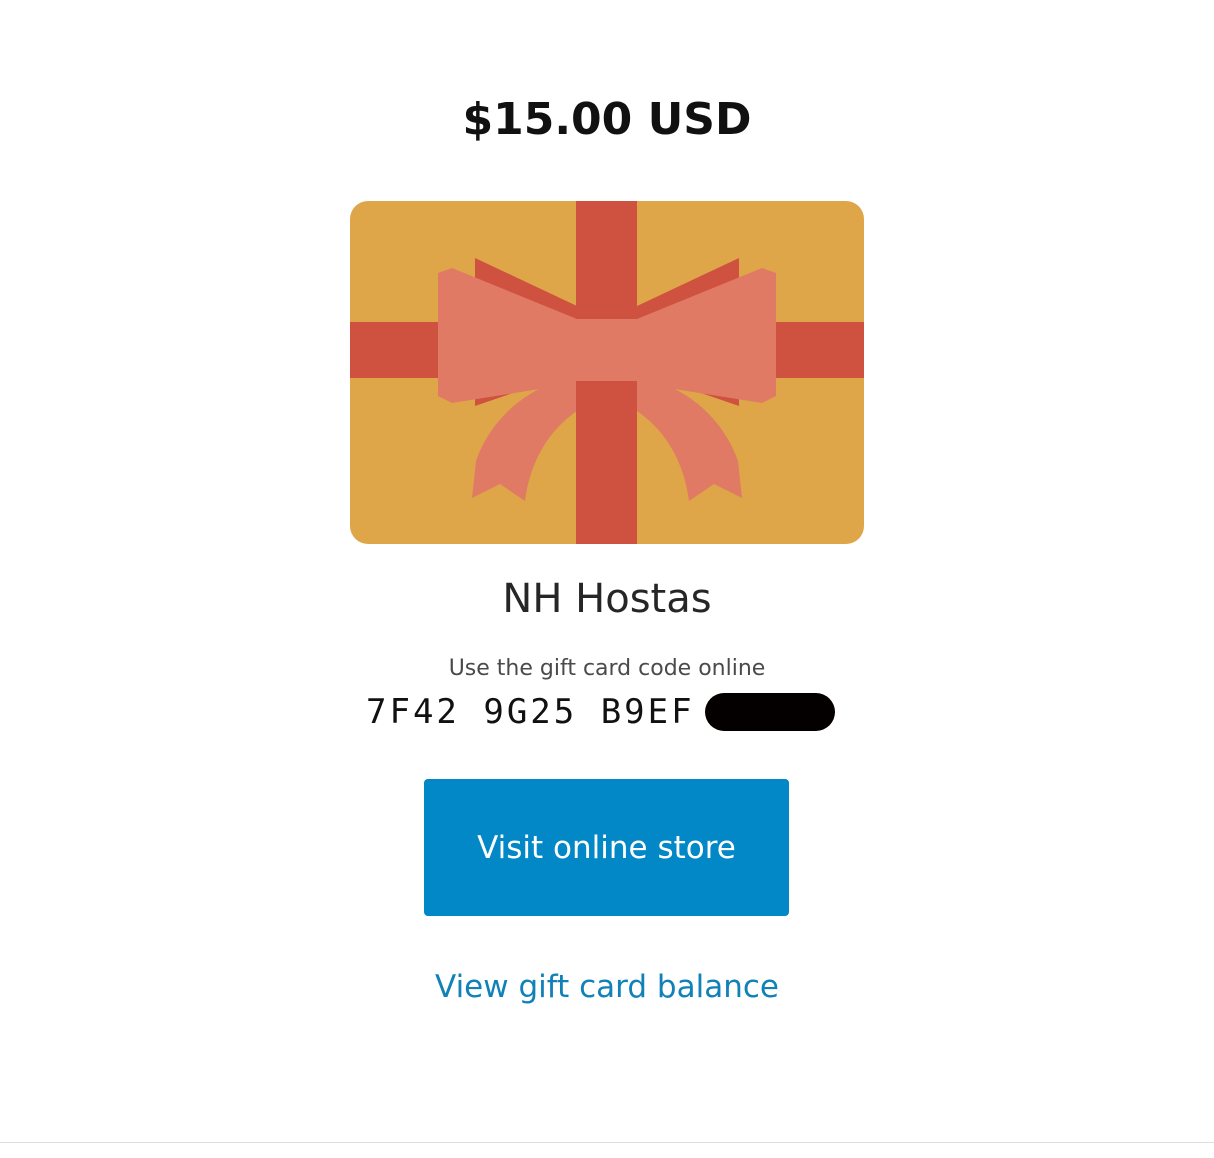 The image size is (1214, 1158). I want to click on redaction-mark, so click(769, 712).